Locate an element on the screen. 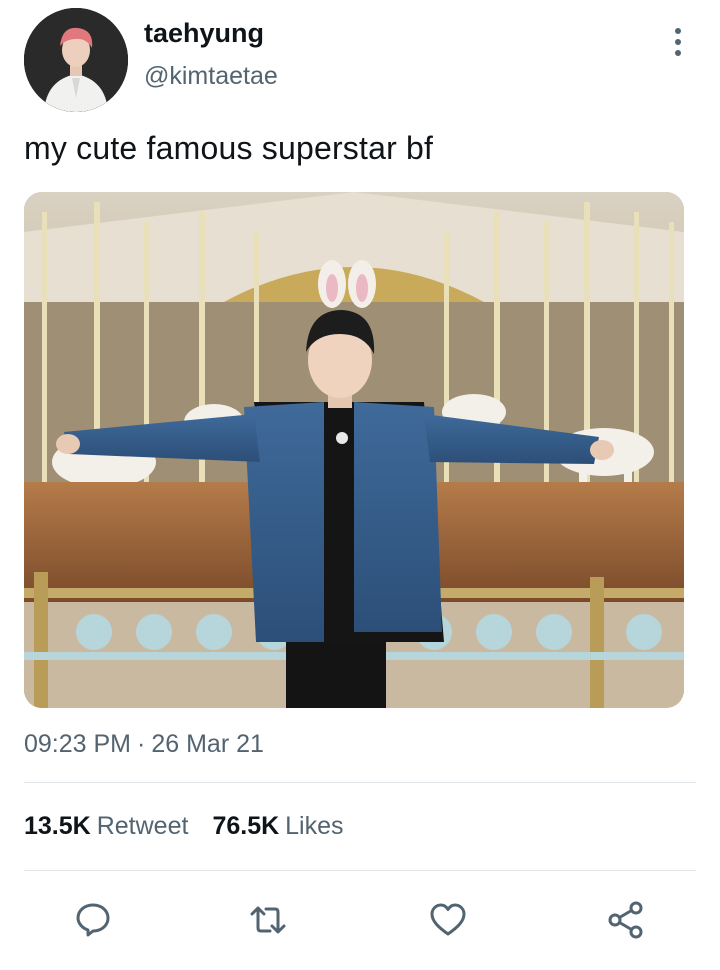 This screenshot has height=970, width=720. likes-count: 76.5K is located at coordinates (246, 826).